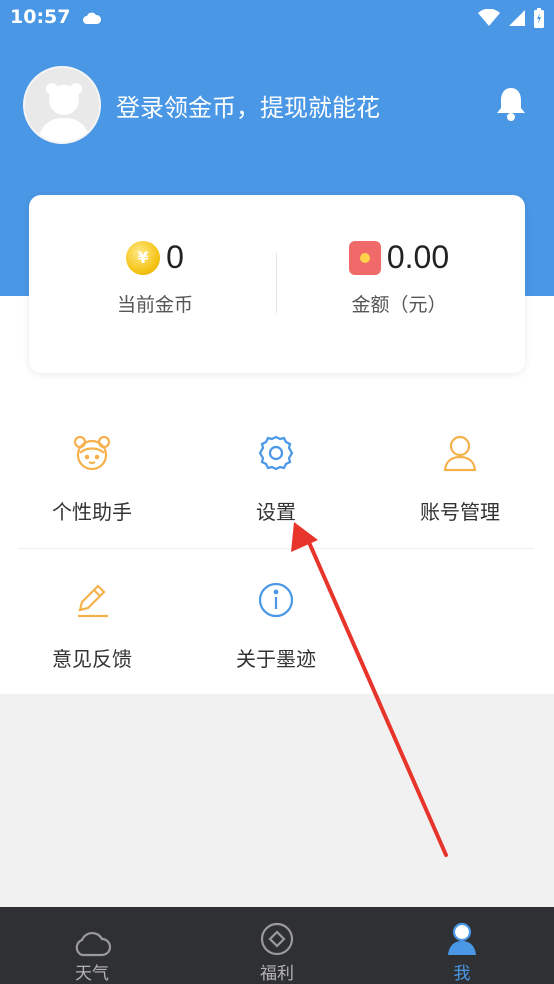 Image resolution: width=554 pixels, height=984 pixels. What do you see at coordinates (460, 477) in the screenshot?
I see `menu-item-account: 账号管理` at bounding box center [460, 477].